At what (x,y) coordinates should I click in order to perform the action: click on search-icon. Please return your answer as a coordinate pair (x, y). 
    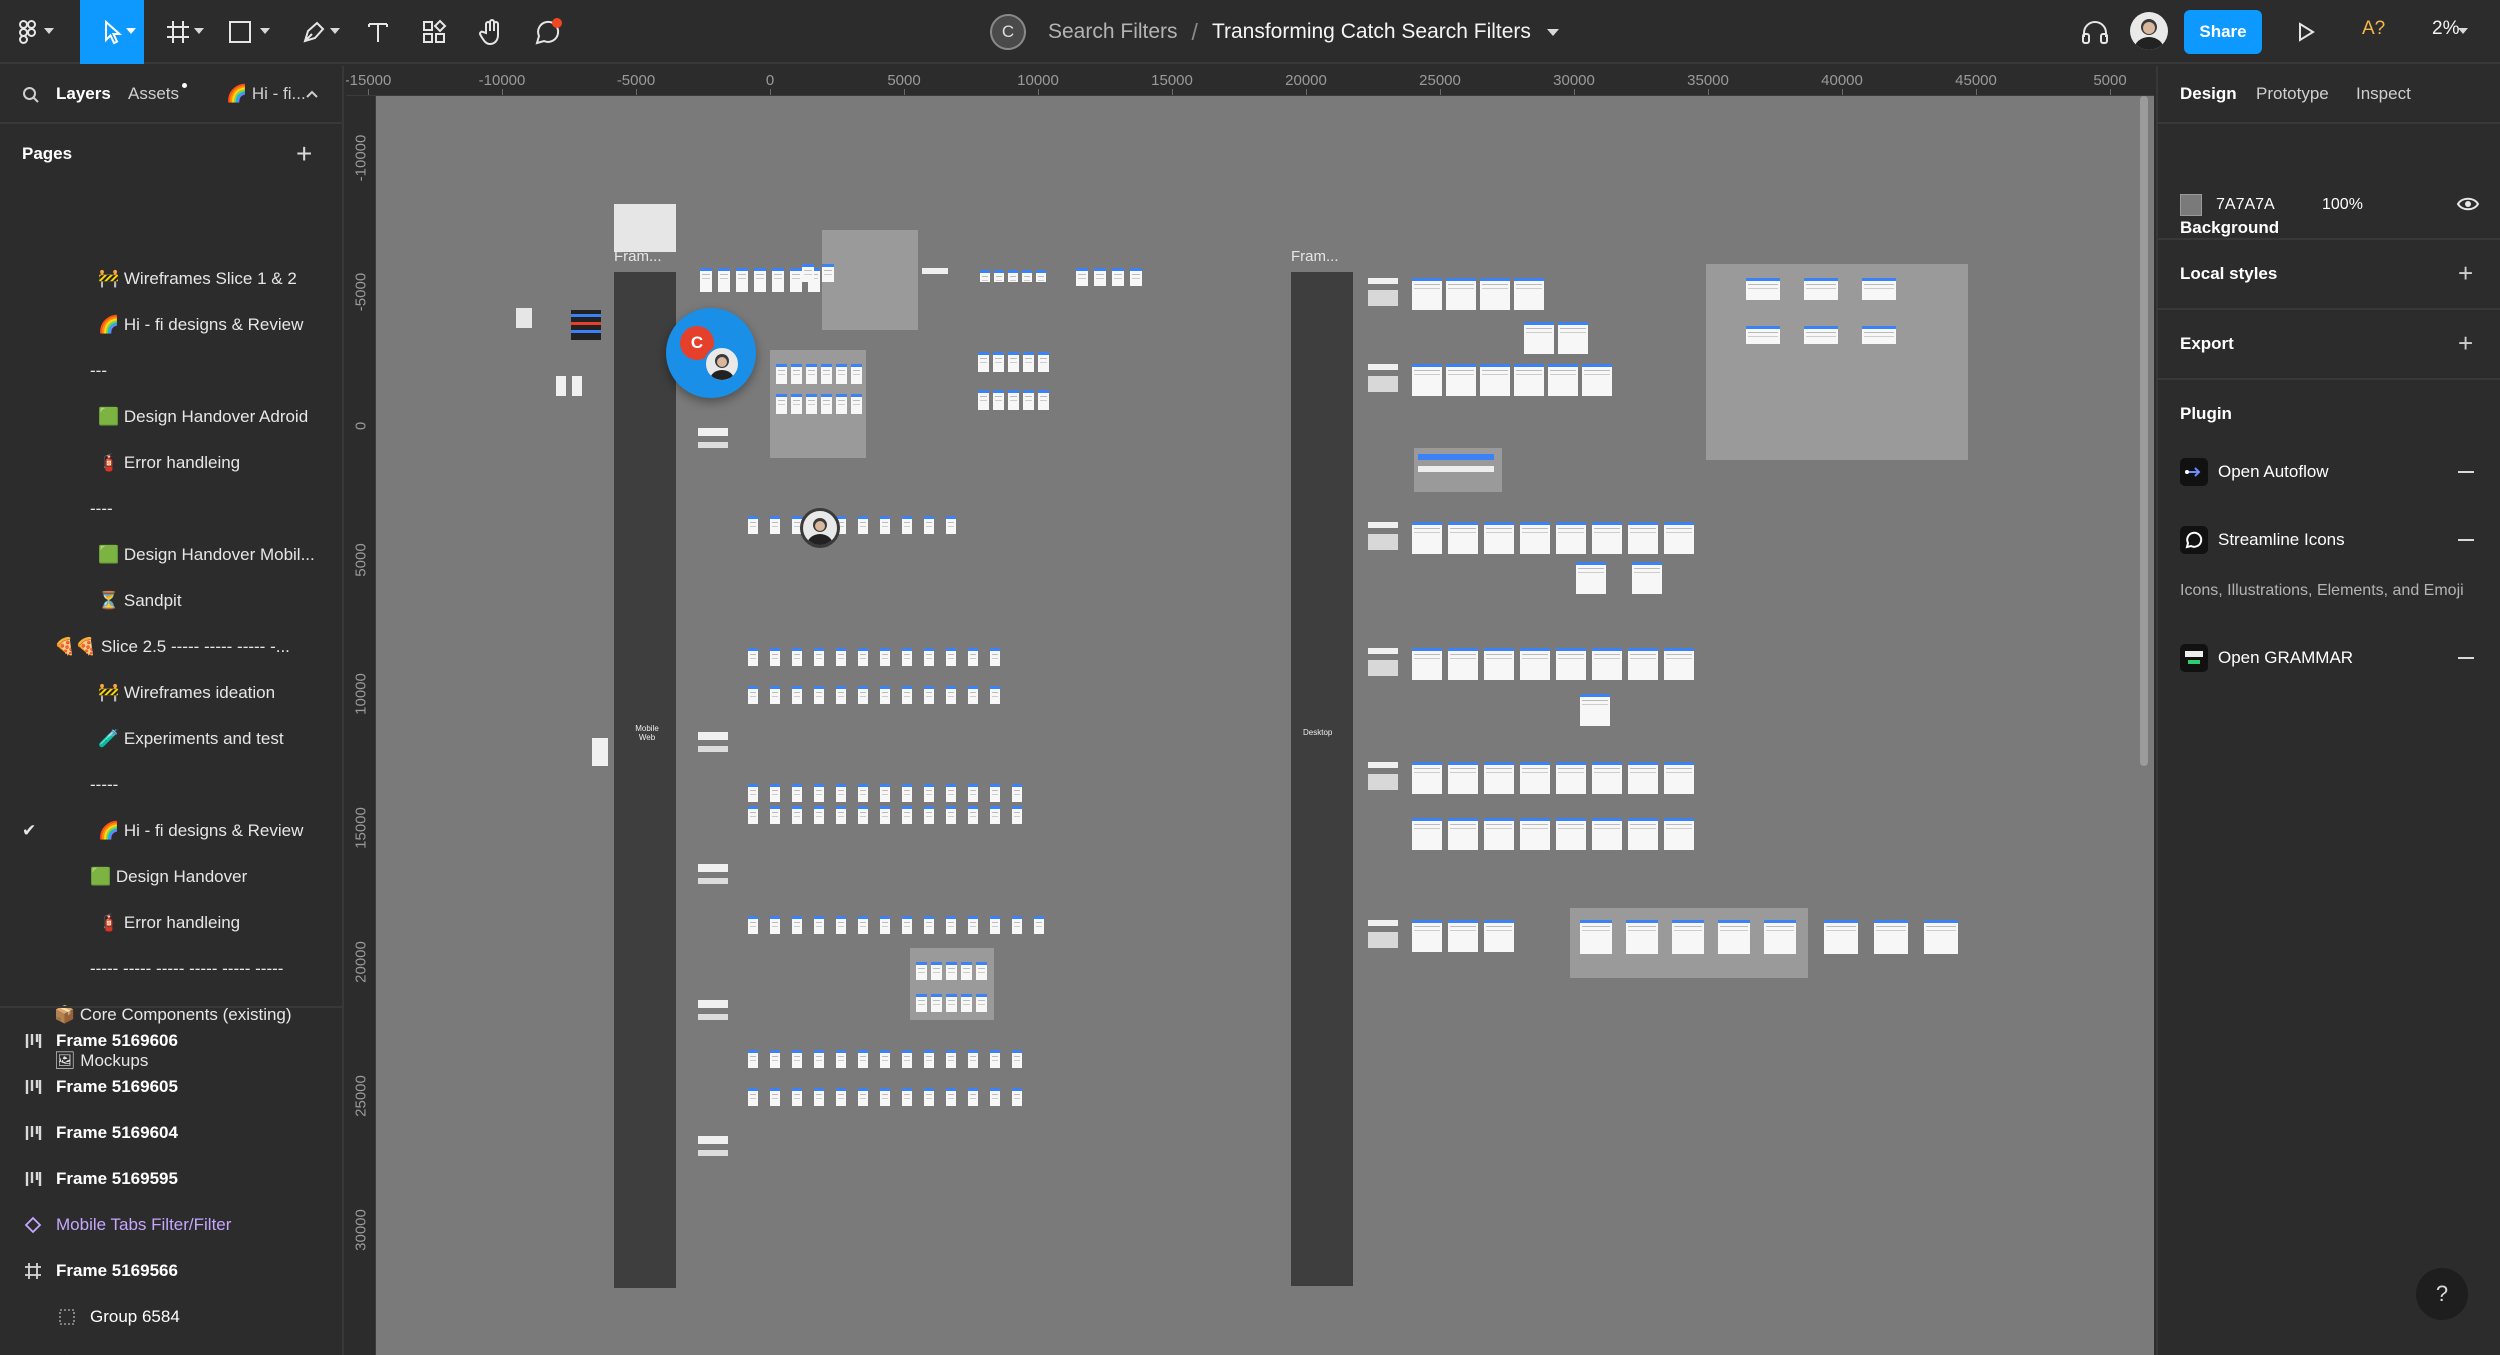
    Looking at the image, I should click on (31, 95).